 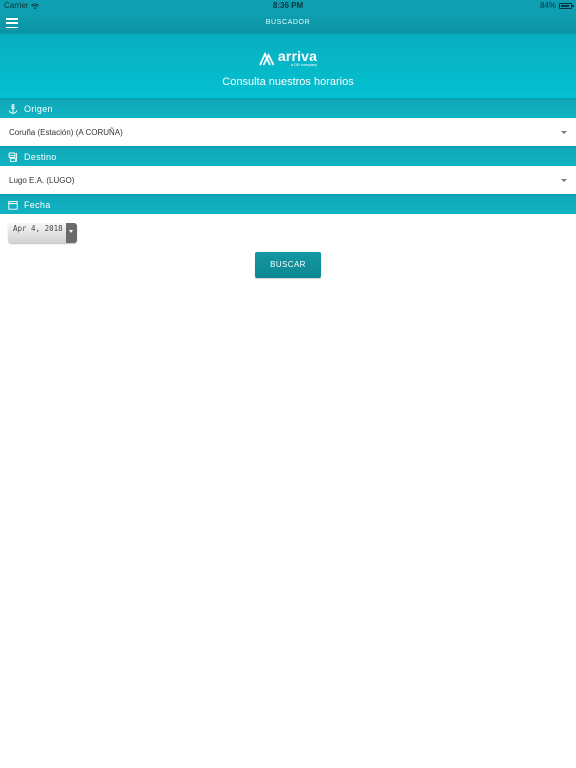 I want to click on date-picker: Apr 4, 2018, so click(x=42, y=233).